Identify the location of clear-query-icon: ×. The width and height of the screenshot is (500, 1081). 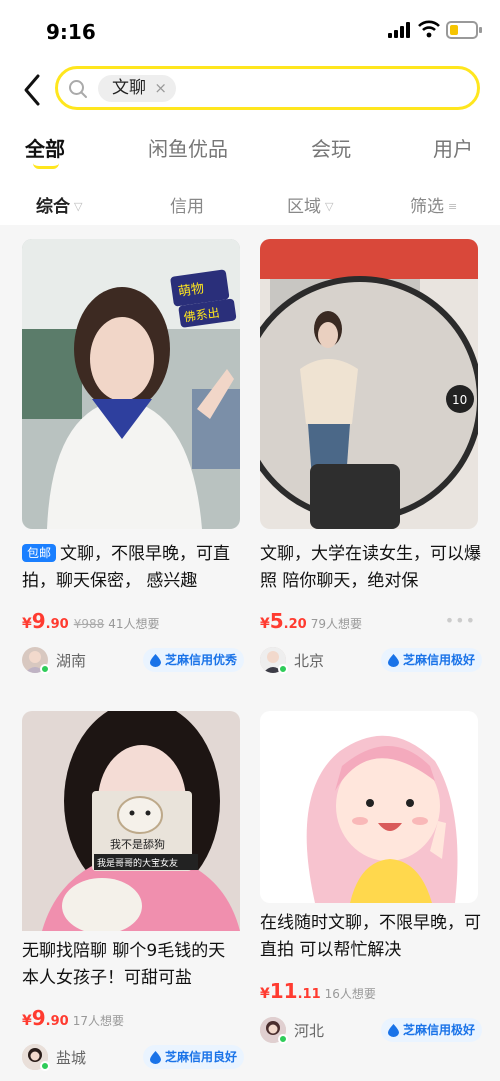
(160, 88).